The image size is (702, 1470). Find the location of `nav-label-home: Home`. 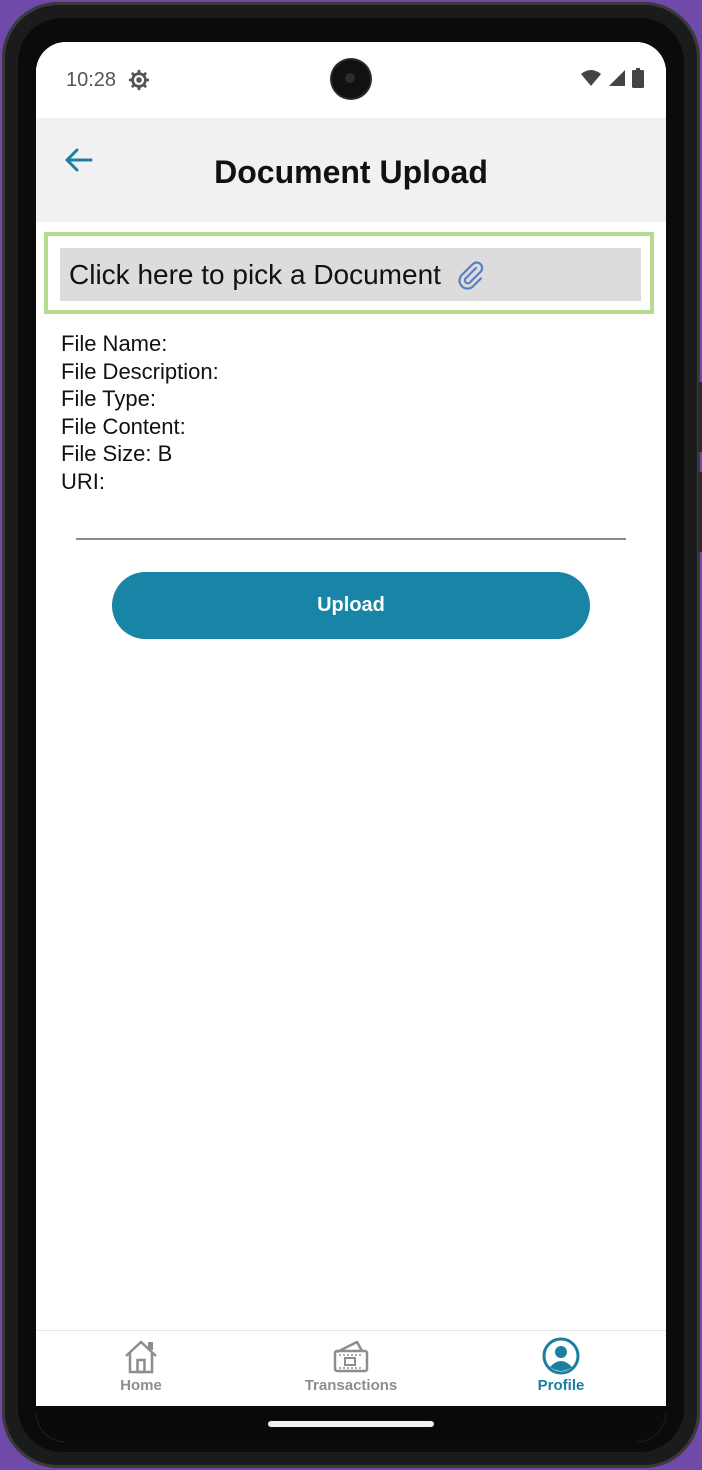

nav-label-home: Home is located at coordinates (141, 1385).